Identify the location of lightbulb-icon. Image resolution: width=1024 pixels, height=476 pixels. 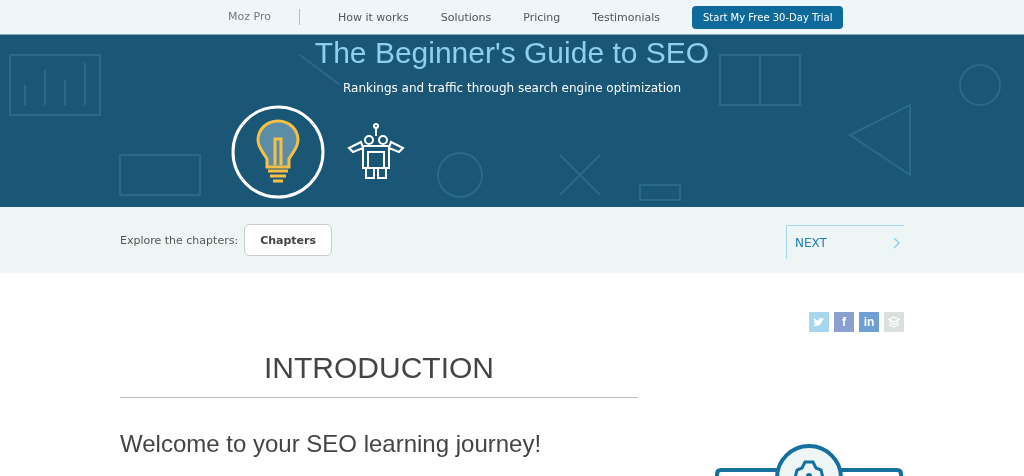
(278, 152).